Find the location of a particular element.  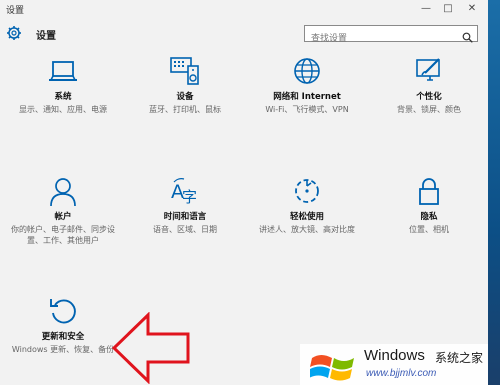

tile-description: 位置、相机 is located at coordinates (429, 229).